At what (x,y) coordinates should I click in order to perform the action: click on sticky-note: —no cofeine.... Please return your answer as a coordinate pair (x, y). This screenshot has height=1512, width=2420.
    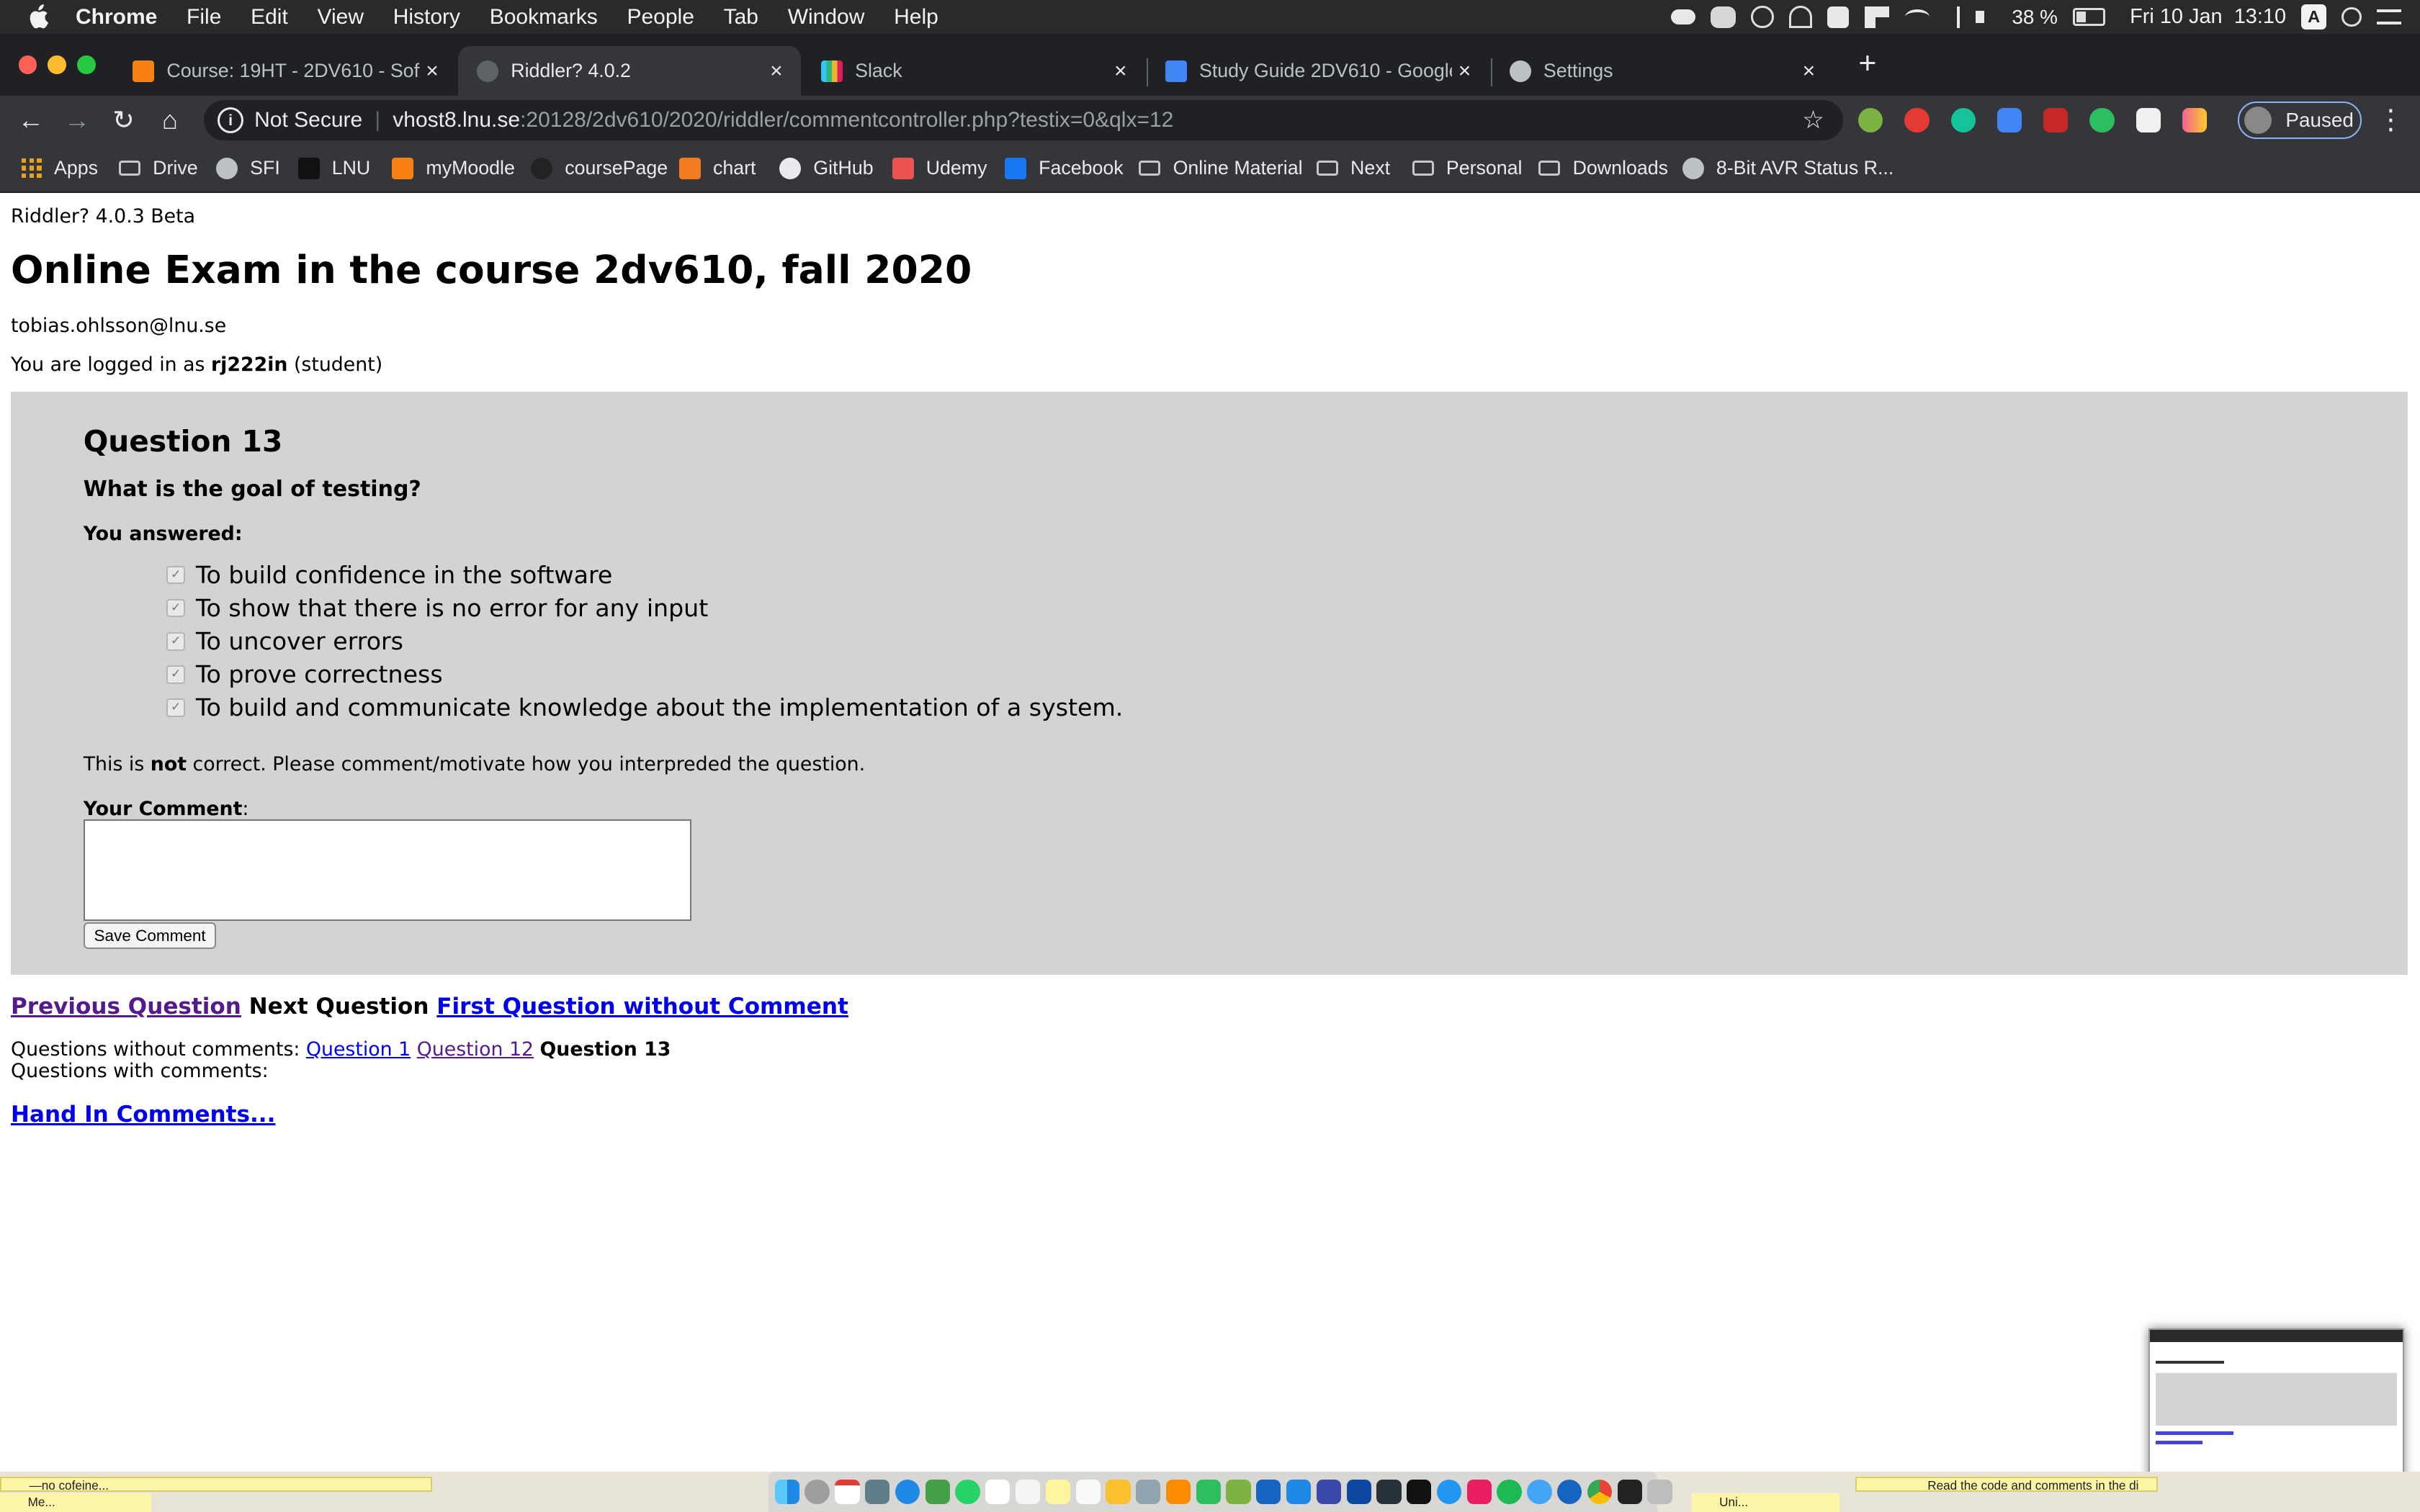
    Looking at the image, I should click on (216, 1484).